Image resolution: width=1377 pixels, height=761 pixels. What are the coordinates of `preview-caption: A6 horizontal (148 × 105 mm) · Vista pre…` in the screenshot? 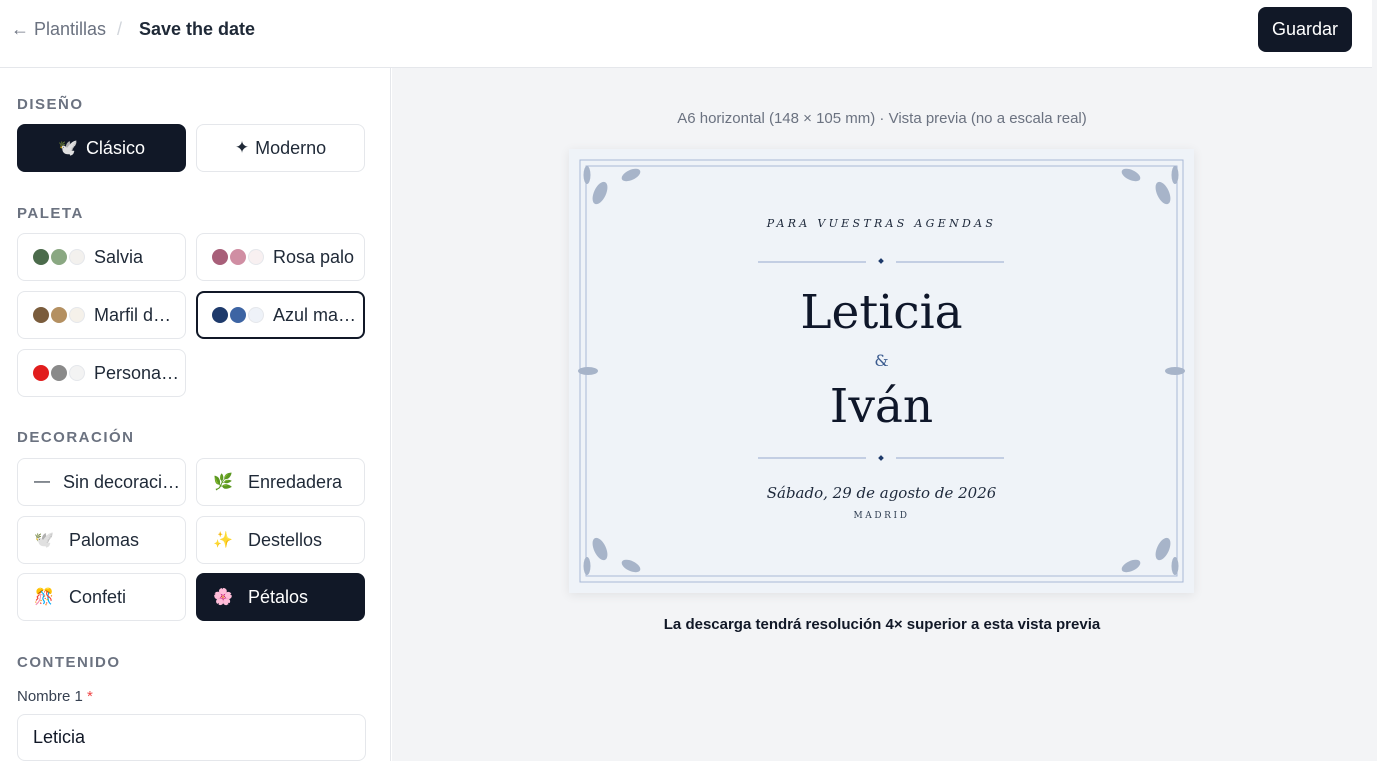 It's located at (882, 118).